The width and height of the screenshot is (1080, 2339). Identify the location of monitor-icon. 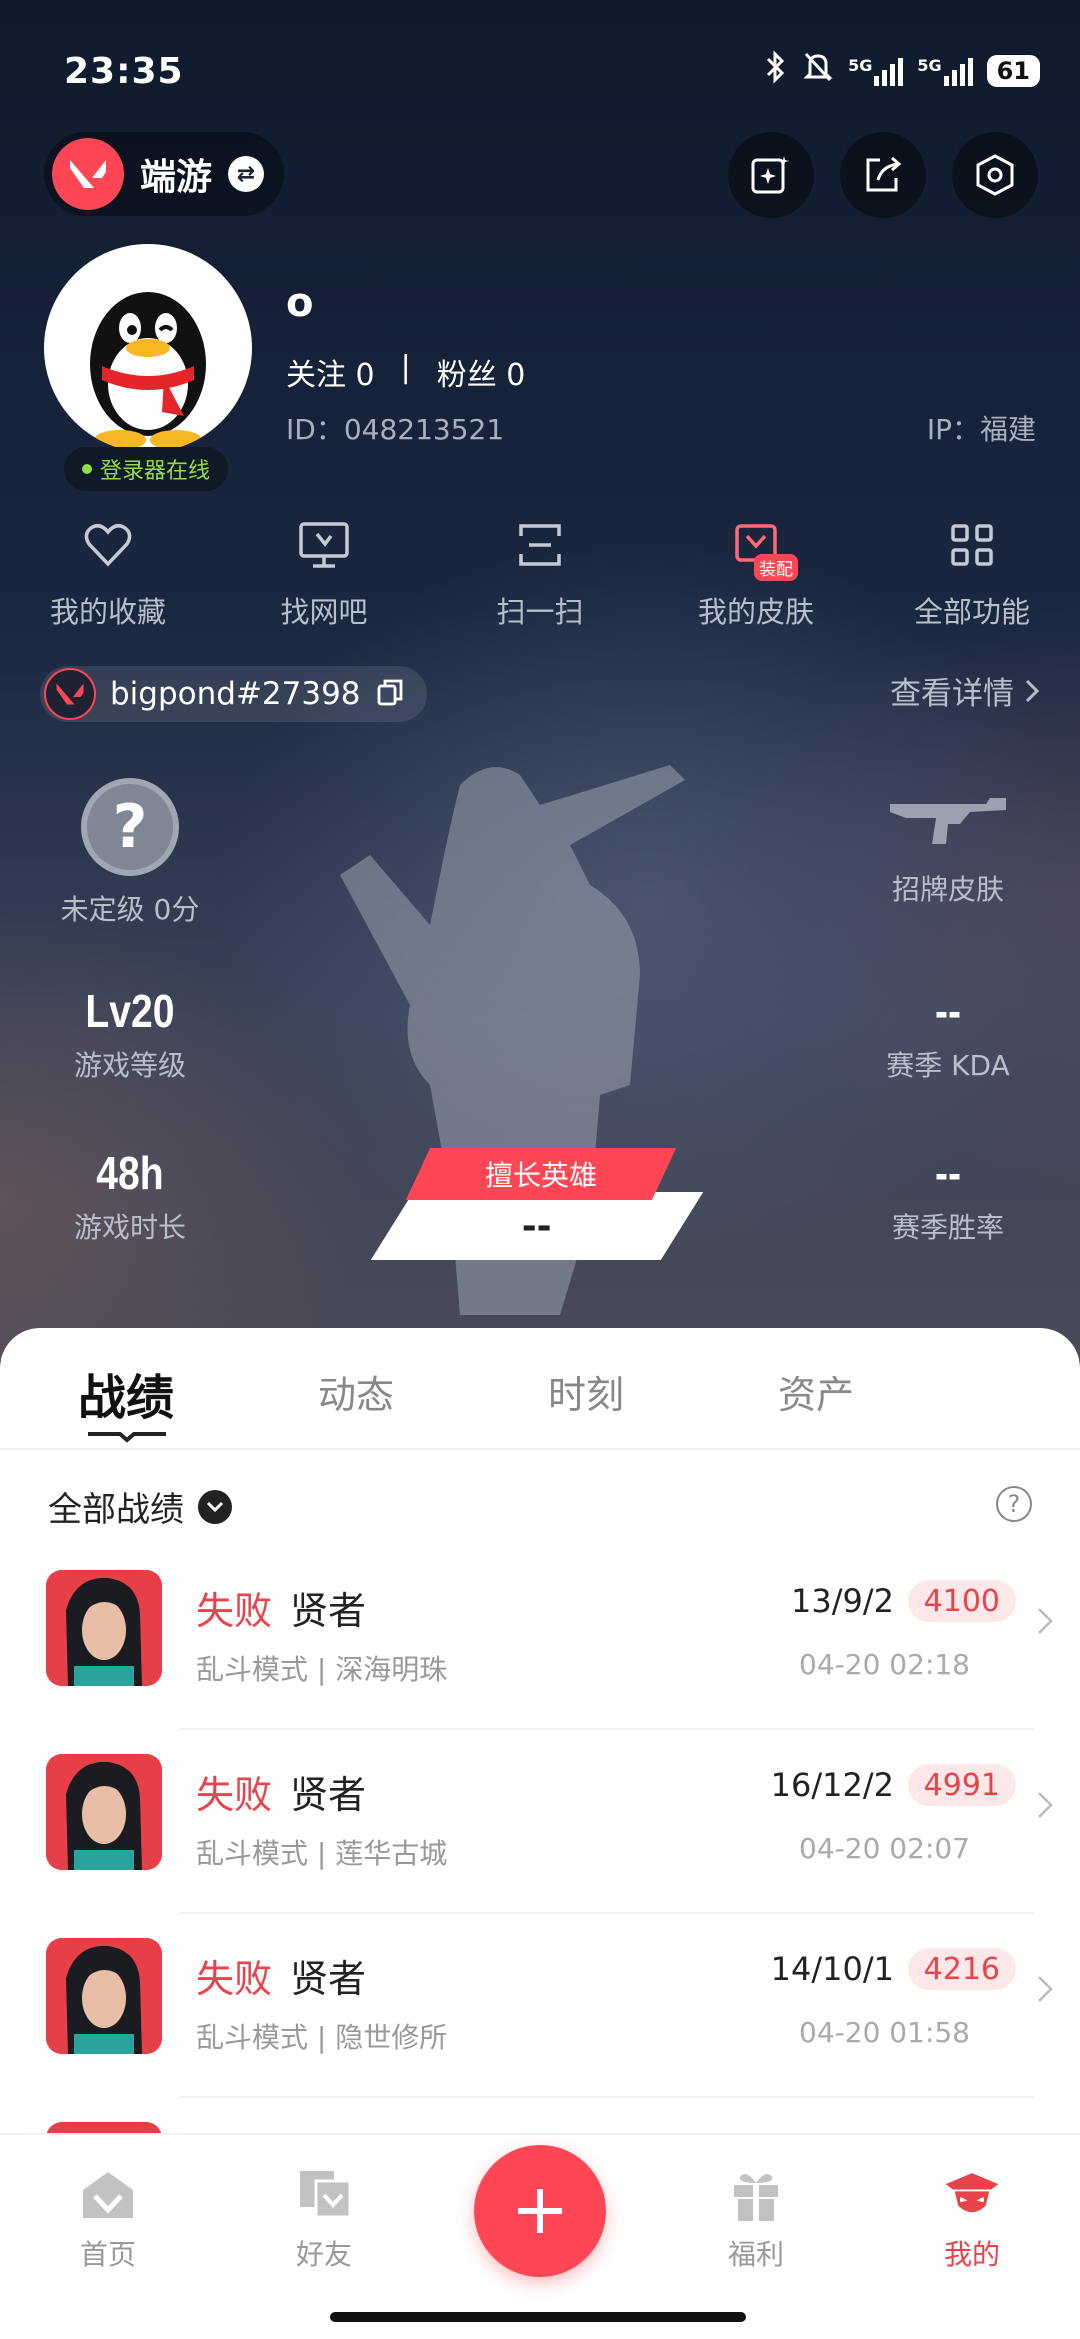
(324, 545).